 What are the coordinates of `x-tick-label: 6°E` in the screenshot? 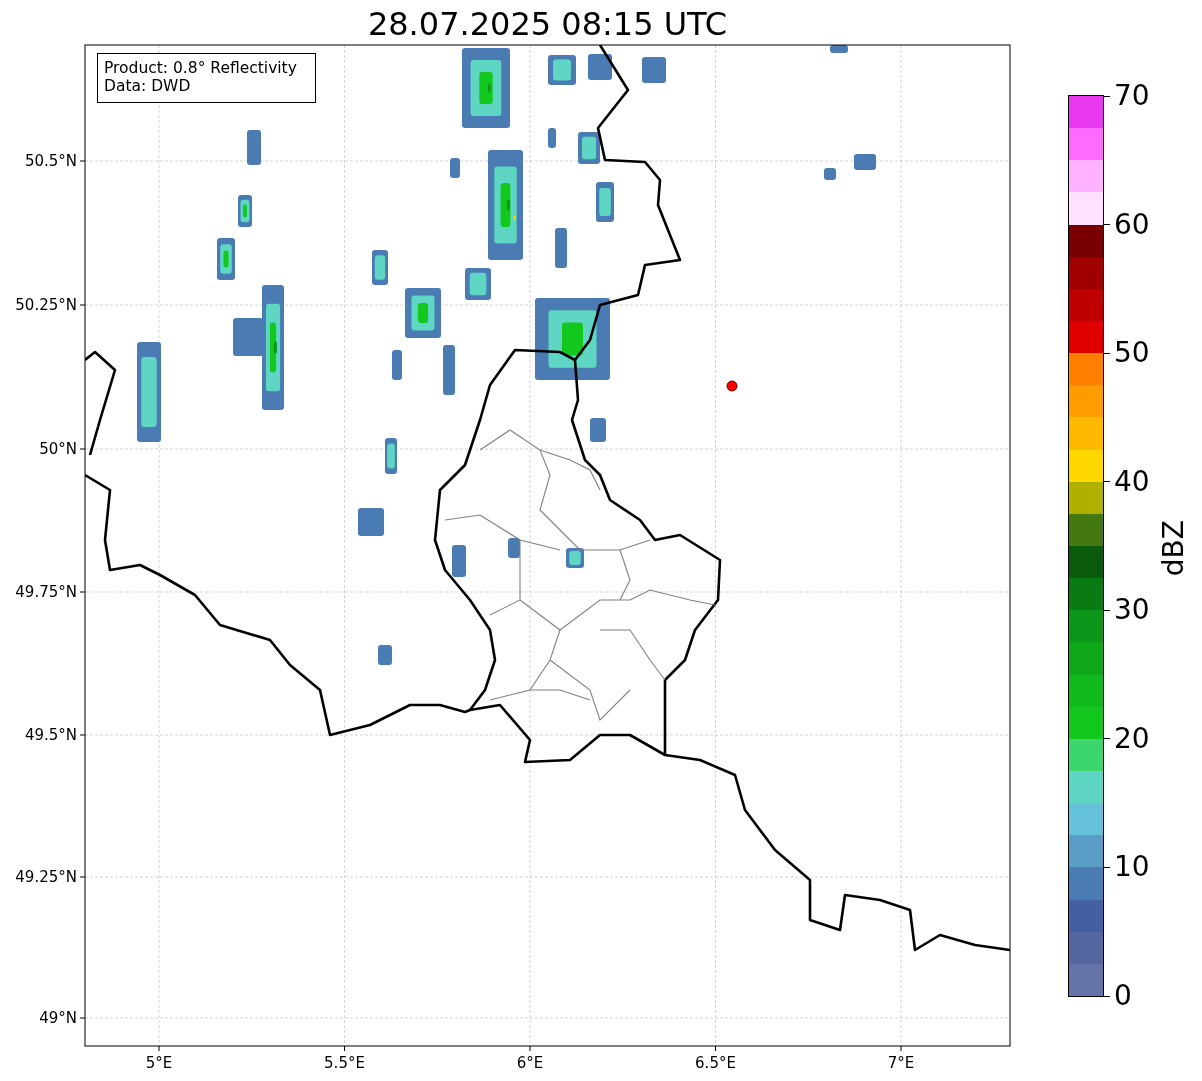 It's located at (530, 1063).